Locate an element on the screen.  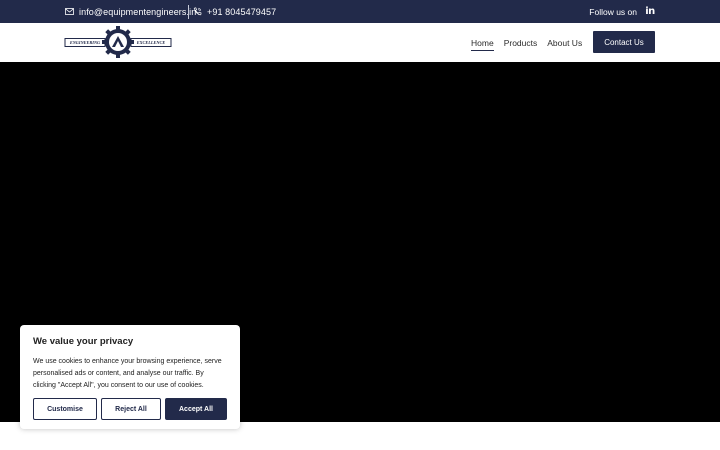
customise-button: Customise is located at coordinates (65, 409).